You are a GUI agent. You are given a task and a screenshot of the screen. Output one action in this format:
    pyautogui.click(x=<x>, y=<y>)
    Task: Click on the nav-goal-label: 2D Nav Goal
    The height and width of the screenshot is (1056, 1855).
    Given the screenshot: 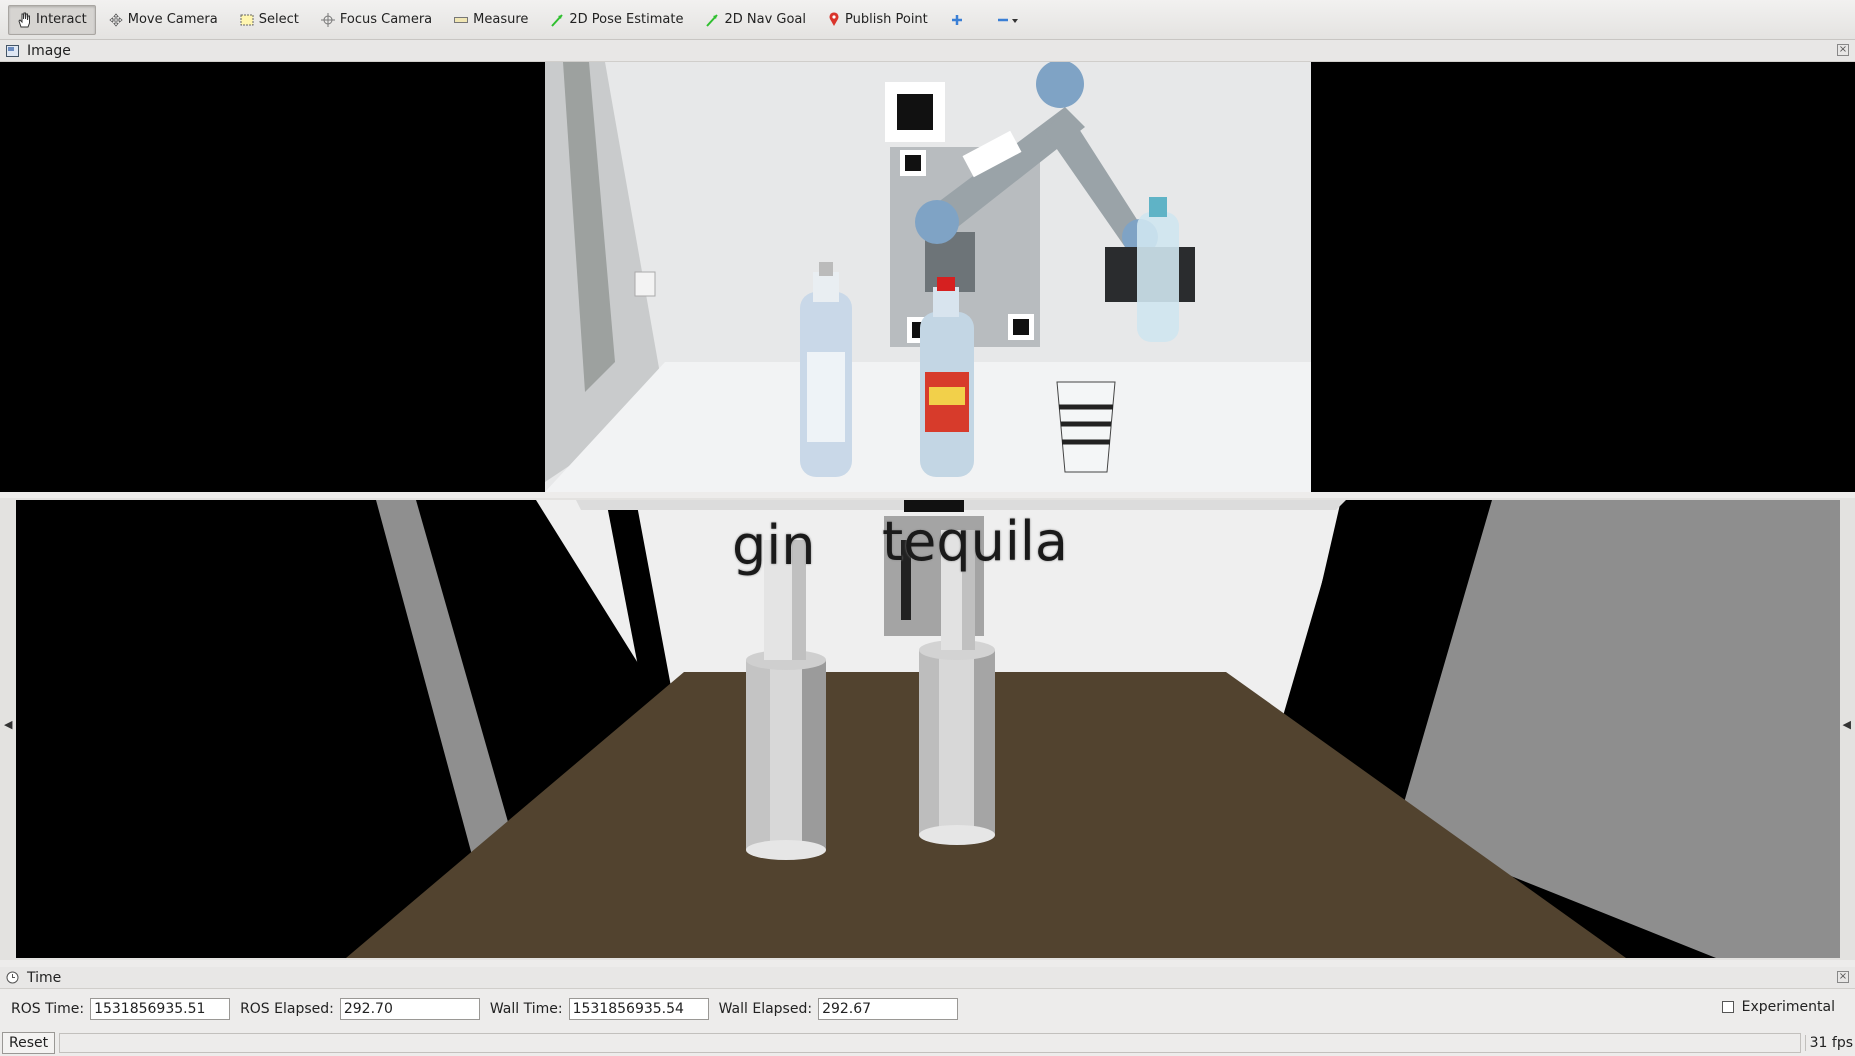 What is the action you would take?
    pyautogui.click(x=765, y=19)
    